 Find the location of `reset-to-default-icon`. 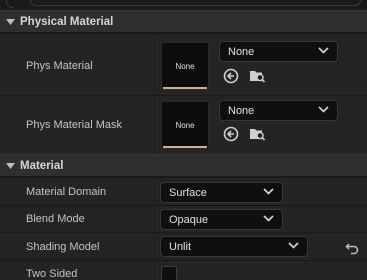

reset-to-default-icon is located at coordinates (352, 248).